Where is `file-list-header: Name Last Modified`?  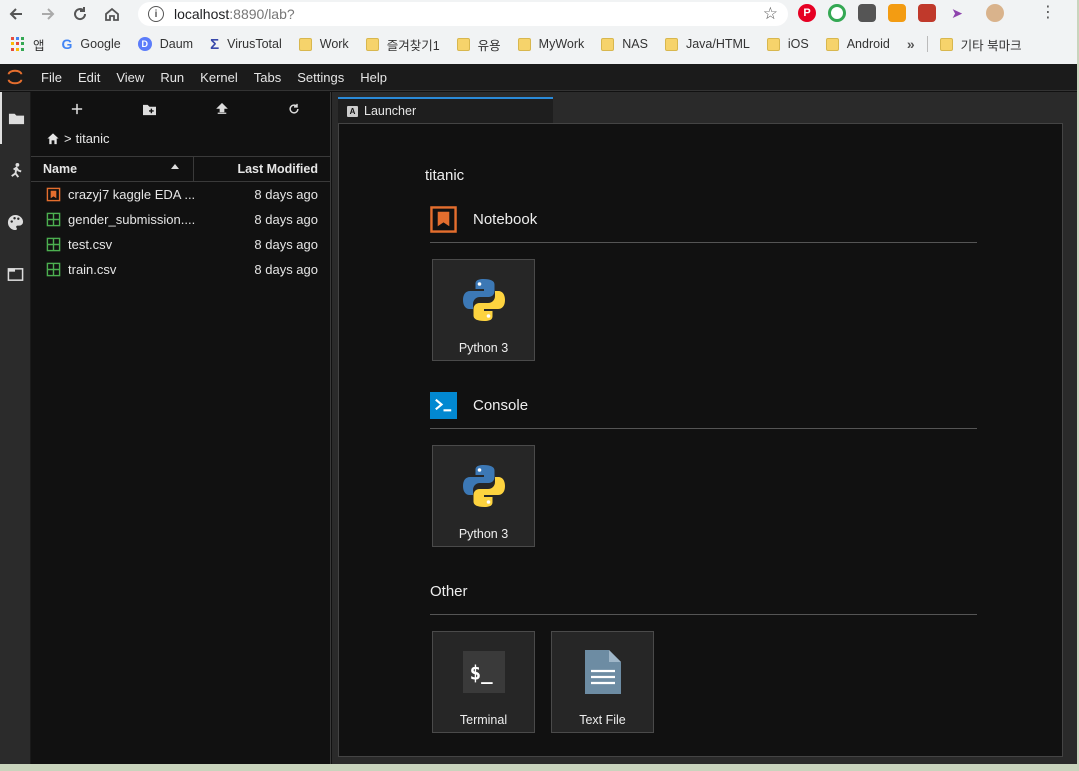
file-list-header: Name Last Modified is located at coordinates (180, 169).